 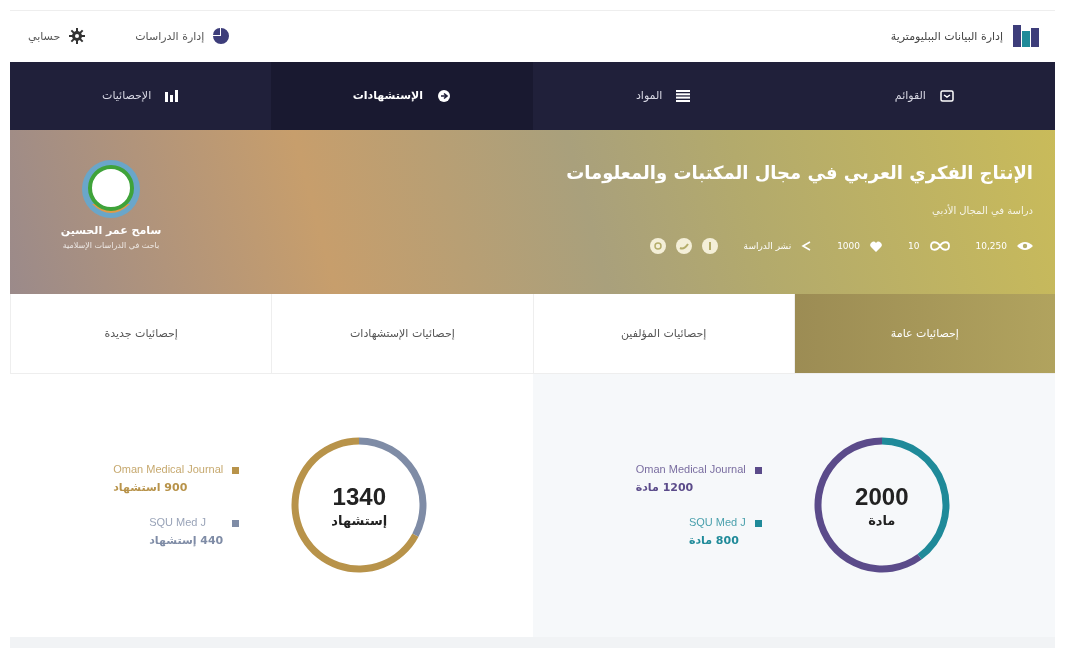 What do you see at coordinates (683, 95) in the screenshot?
I see `list-icon` at bounding box center [683, 95].